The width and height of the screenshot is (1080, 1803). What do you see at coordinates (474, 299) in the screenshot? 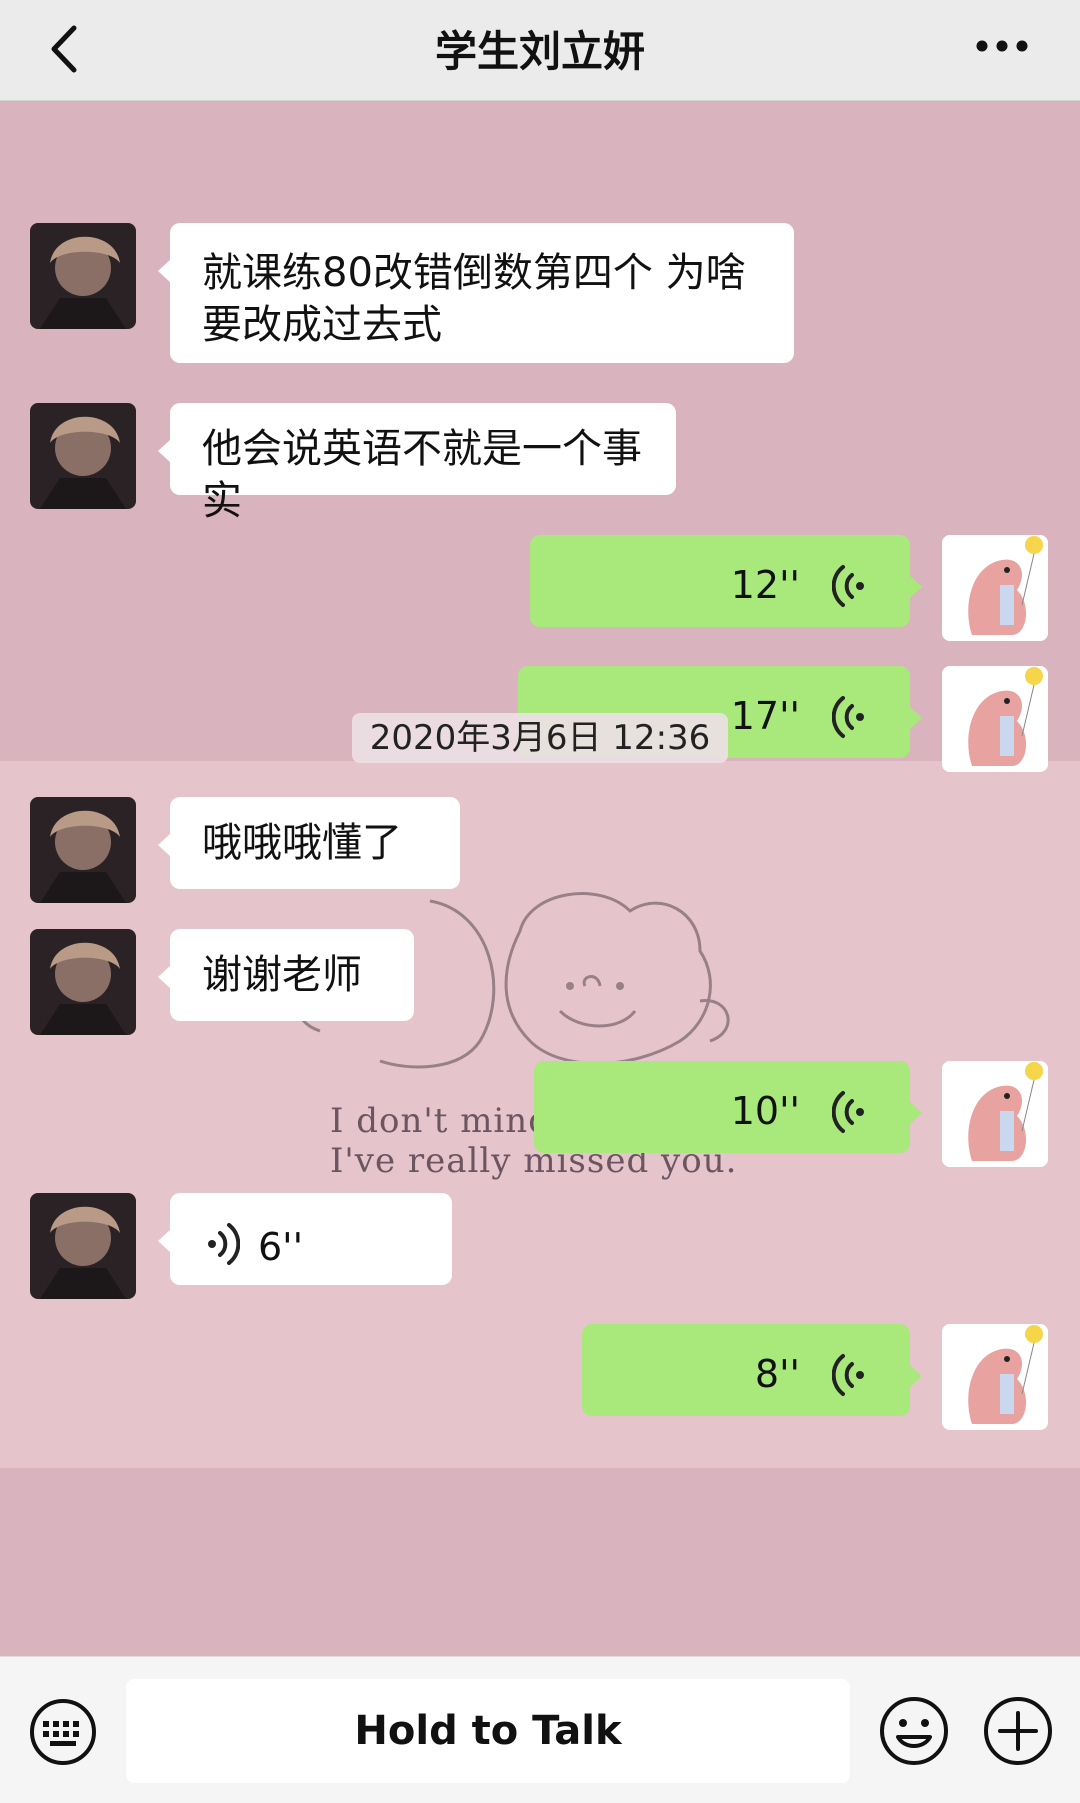
I see `message-text: 就课练80改错倒数第四个 为啥要改成过去式` at bounding box center [474, 299].